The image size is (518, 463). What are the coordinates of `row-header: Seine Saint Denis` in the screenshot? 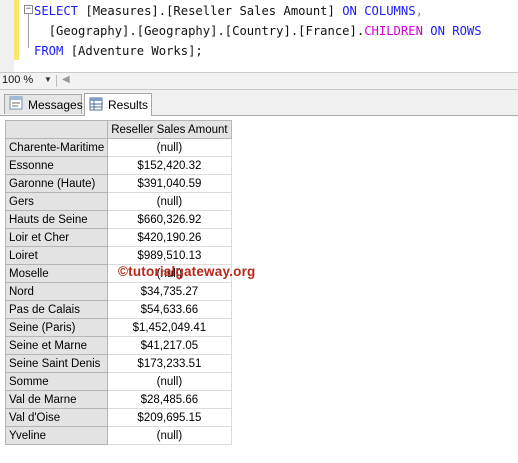 It's located at (56, 363).